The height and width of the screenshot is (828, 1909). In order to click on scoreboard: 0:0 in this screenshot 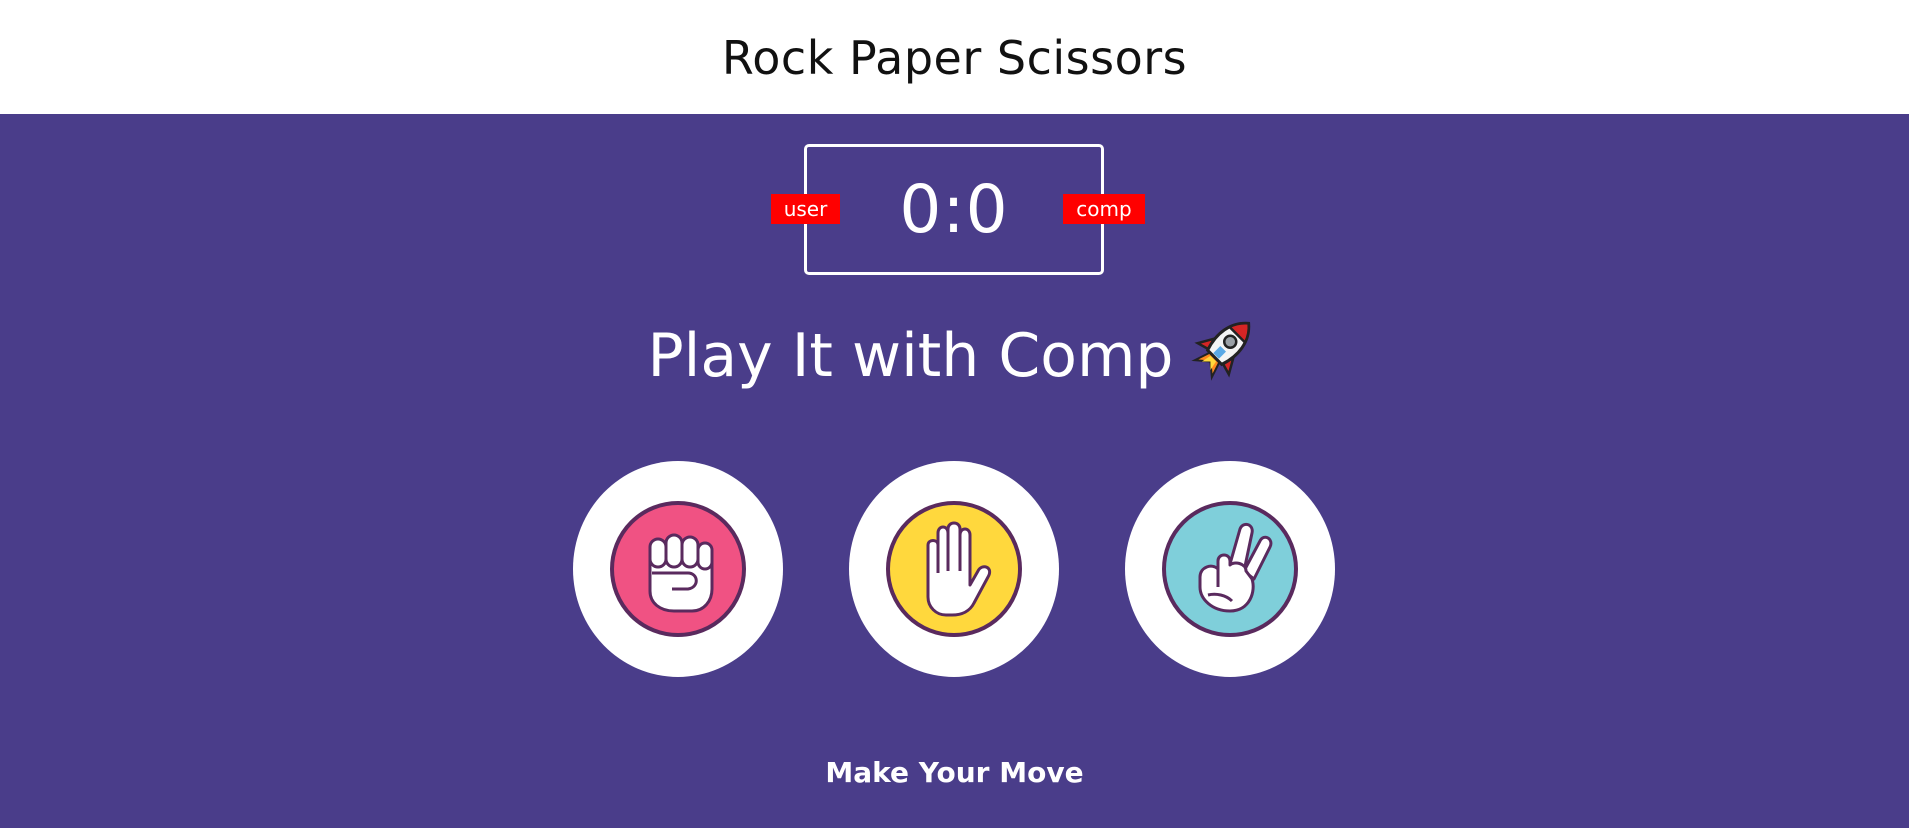, I will do `click(954, 209)`.